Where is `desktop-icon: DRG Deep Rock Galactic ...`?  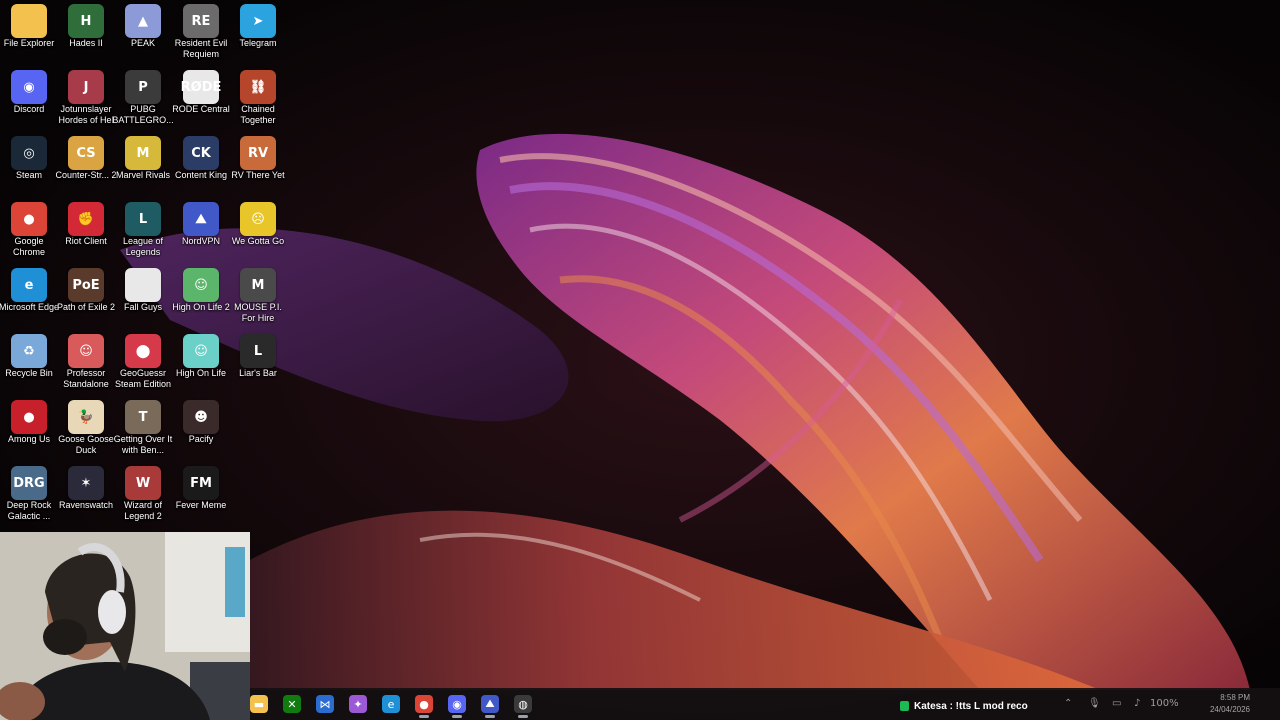
desktop-icon: DRG Deep Rock Galactic ... is located at coordinates (29, 495).